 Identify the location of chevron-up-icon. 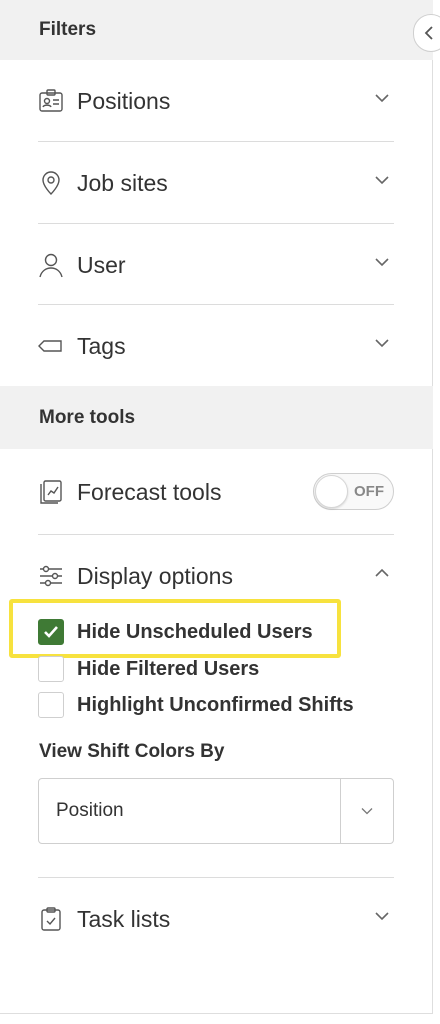
(382, 572).